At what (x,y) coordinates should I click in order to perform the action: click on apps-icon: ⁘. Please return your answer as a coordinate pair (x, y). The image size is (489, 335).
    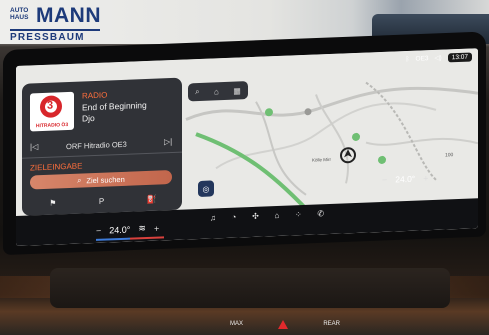
    Looking at the image, I should click on (298, 214).